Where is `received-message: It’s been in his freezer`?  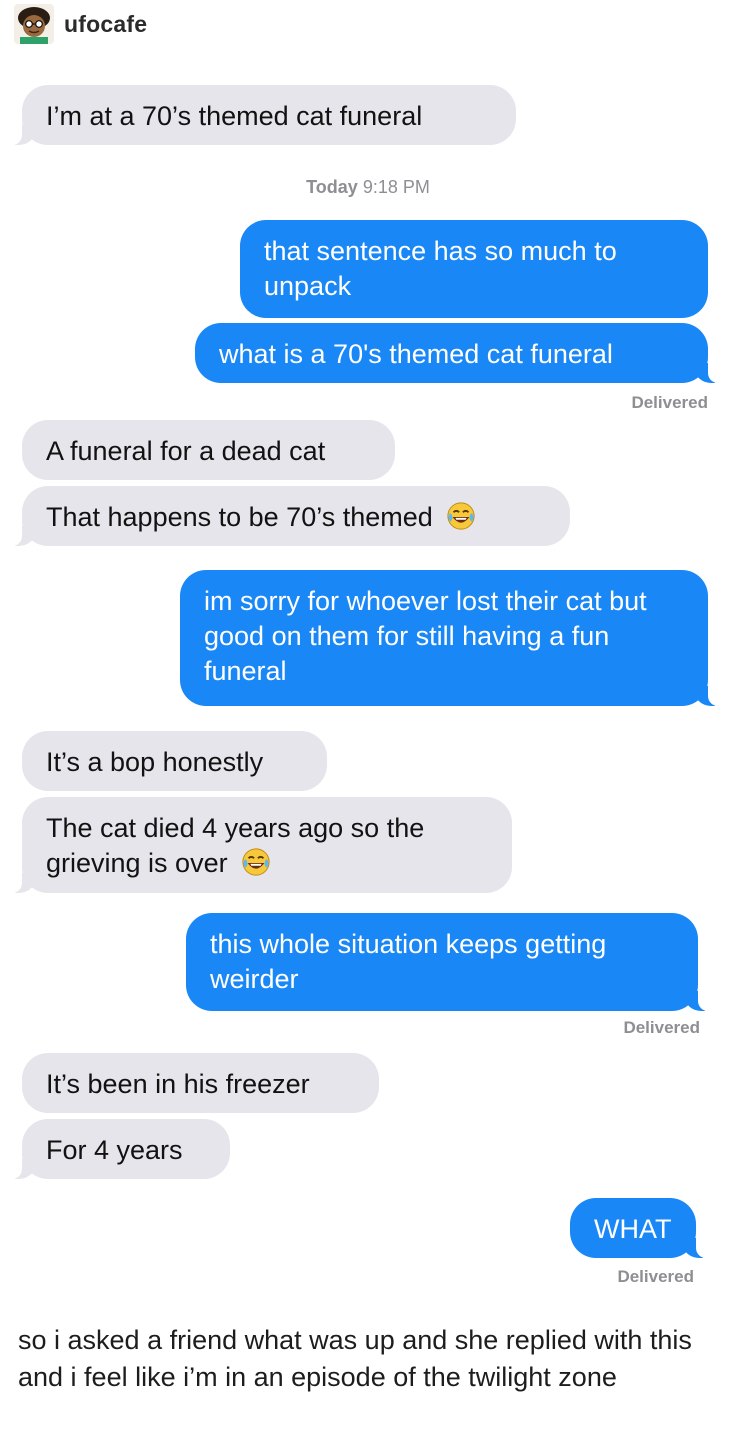 received-message: It’s been in his freezer is located at coordinates (200, 1083).